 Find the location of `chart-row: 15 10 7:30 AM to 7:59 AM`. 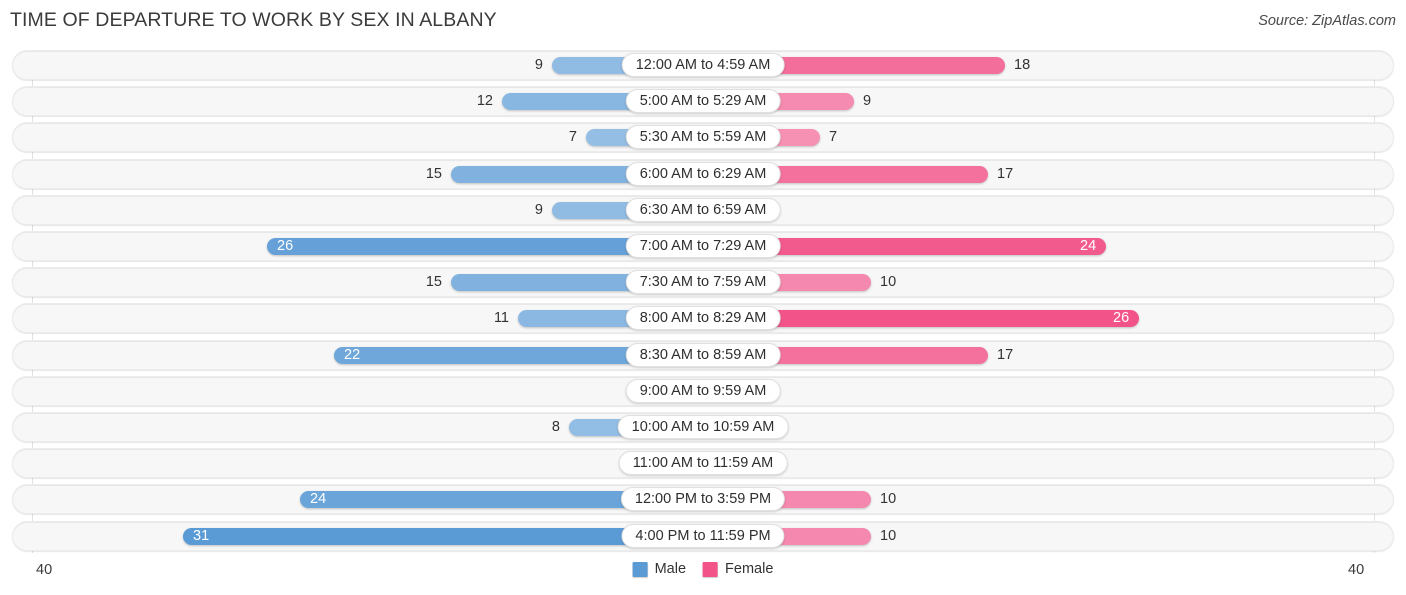

chart-row: 15 10 7:30 AM to 7:59 AM is located at coordinates (703, 282).